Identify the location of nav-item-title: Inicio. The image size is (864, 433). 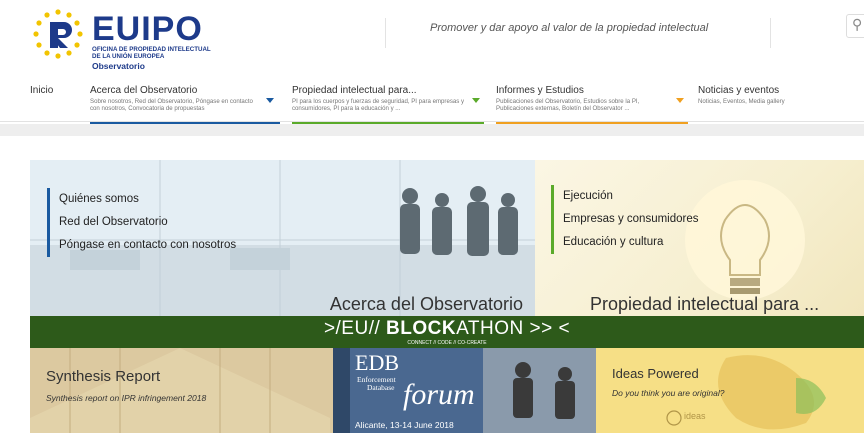
(42, 90).